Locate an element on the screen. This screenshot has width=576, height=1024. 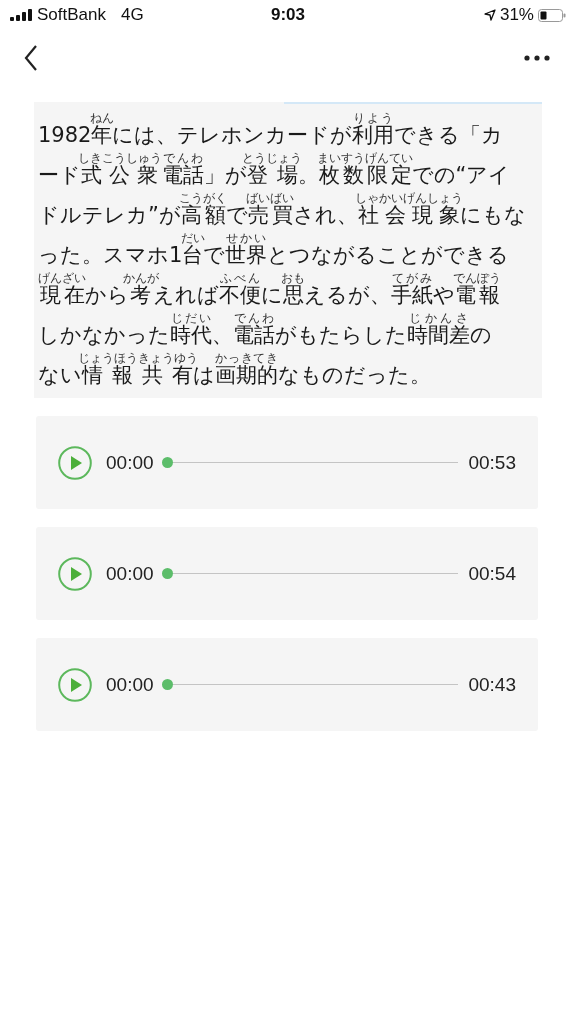
location-icon is located at coordinates (489, 15).